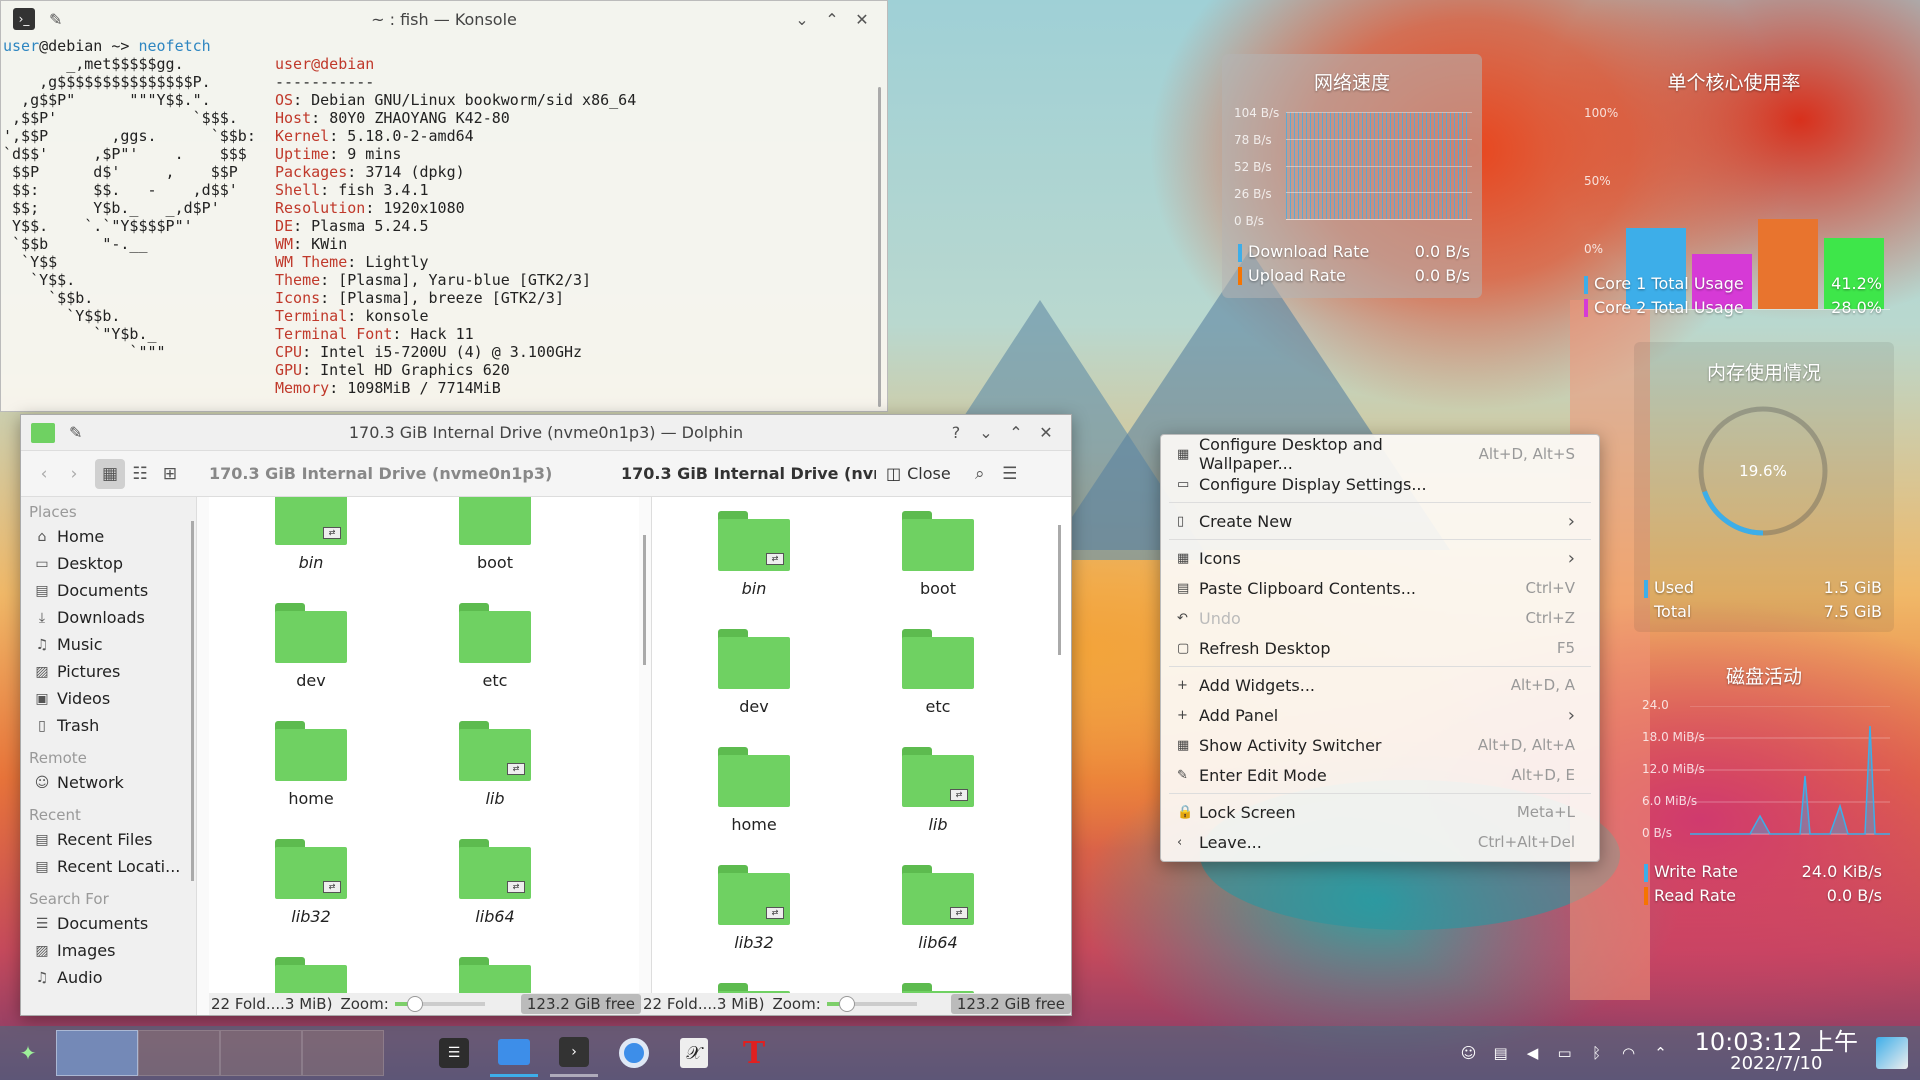 The image size is (1920, 1080). What do you see at coordinates (574, 1053) in the screenshot?
I see `konsole-task-icon: ›` at bounding box center [574, 1053].